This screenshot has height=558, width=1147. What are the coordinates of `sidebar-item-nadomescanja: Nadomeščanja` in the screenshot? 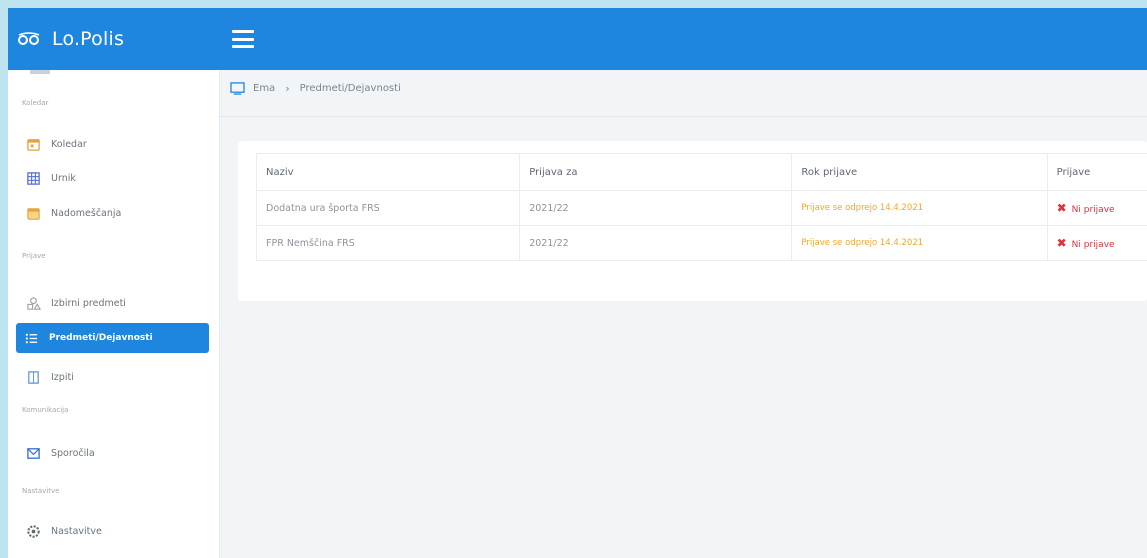 It's located at (113, 213).